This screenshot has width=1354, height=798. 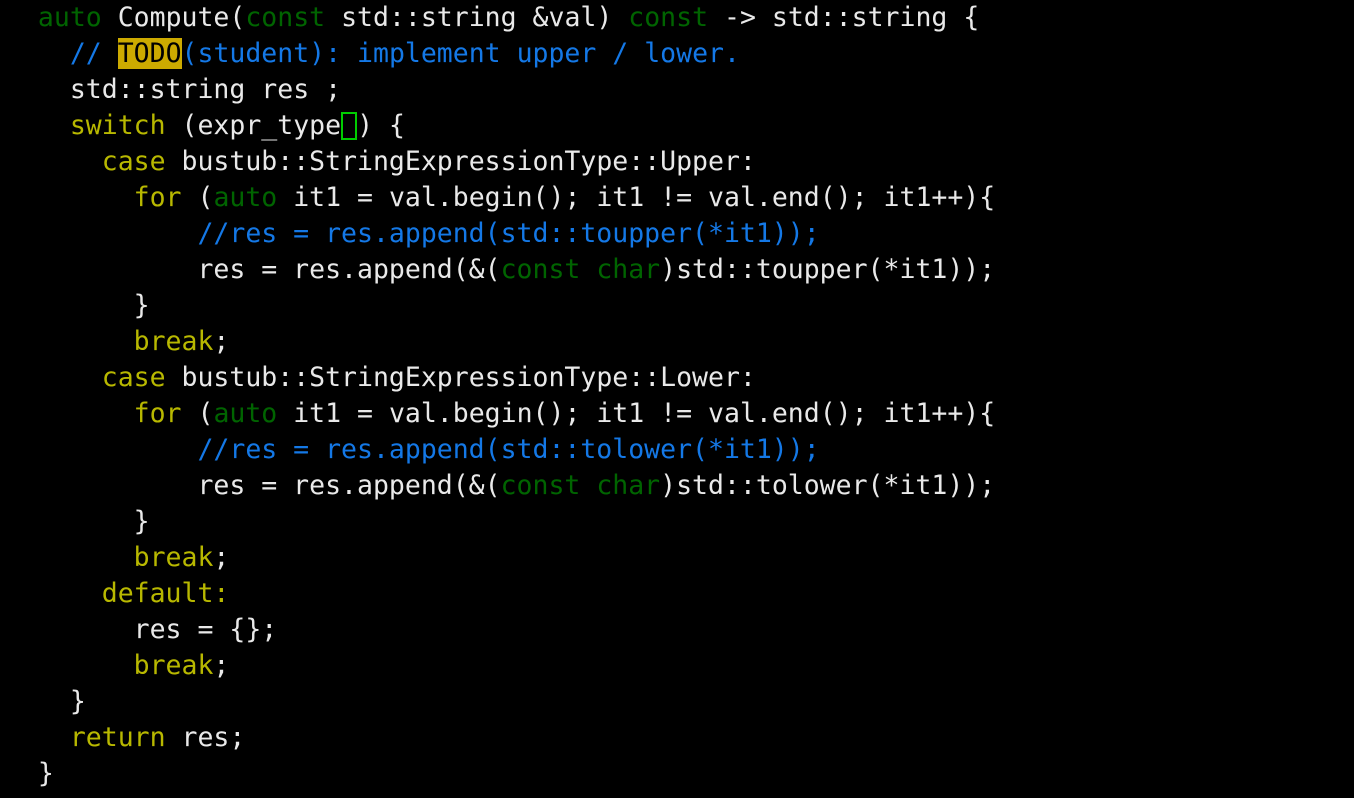 What do you see at coordinates (677, 90) in the screenshot?
I see `code-line: std::string res ;` at bounding box center [677, 90].